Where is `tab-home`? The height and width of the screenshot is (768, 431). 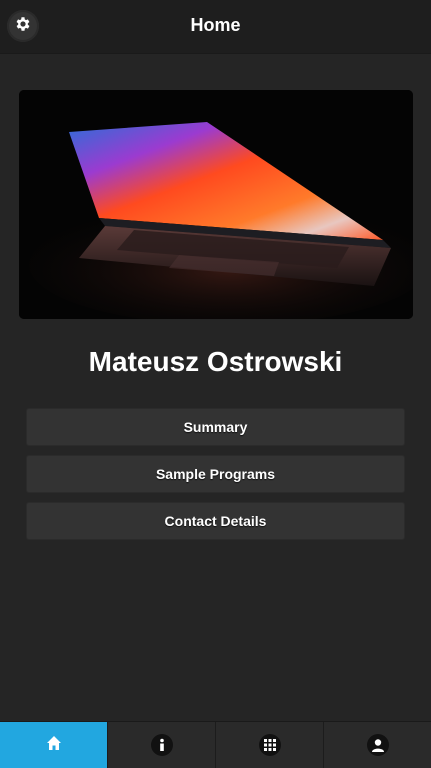 tab-home is located at coordinates (54, 745).